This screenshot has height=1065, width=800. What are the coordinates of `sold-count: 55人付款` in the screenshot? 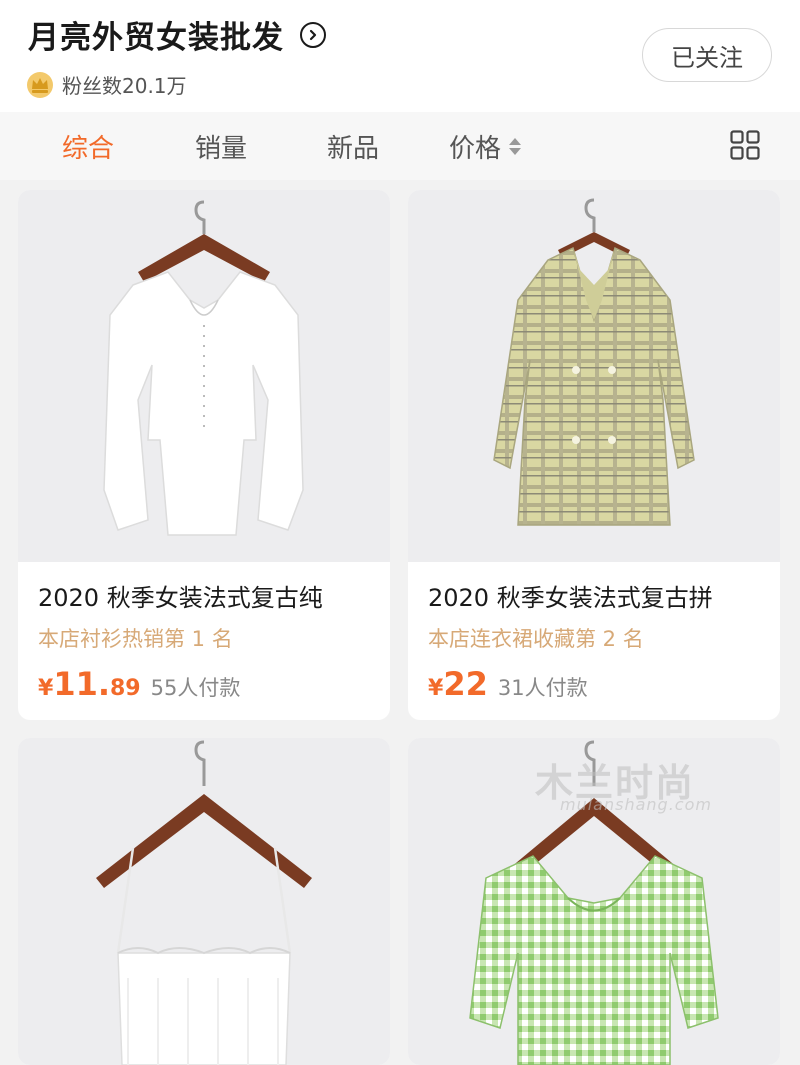 It's located at (195, 688).